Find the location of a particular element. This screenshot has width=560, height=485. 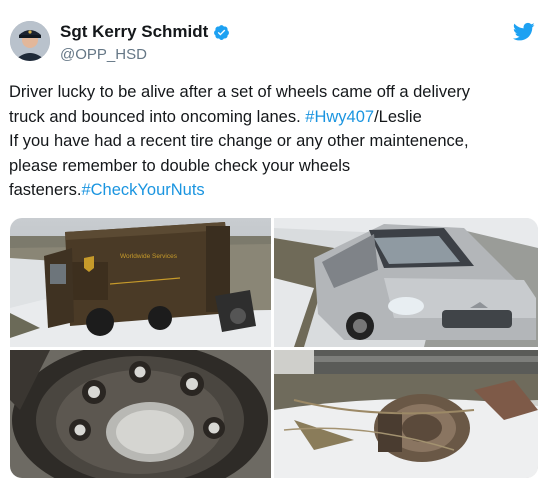

tweet-line-2-suffix: /Leslie is located at coordinates (398, 116).